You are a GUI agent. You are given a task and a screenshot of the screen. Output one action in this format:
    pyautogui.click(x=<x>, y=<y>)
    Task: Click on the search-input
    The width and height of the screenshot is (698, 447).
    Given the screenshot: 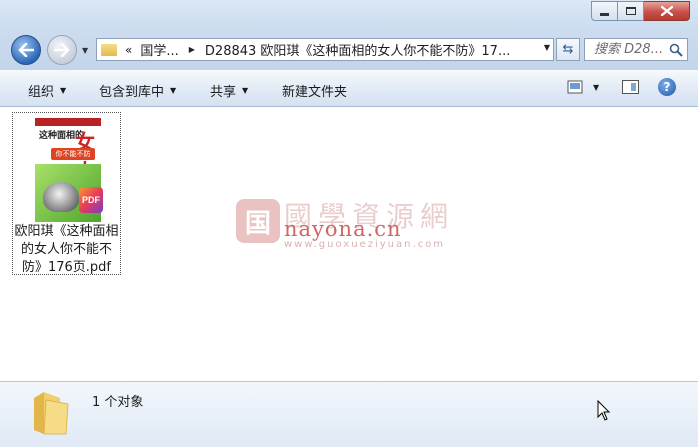 What is the action you would take?
    pyautogui.click(x=634, y=49)
    